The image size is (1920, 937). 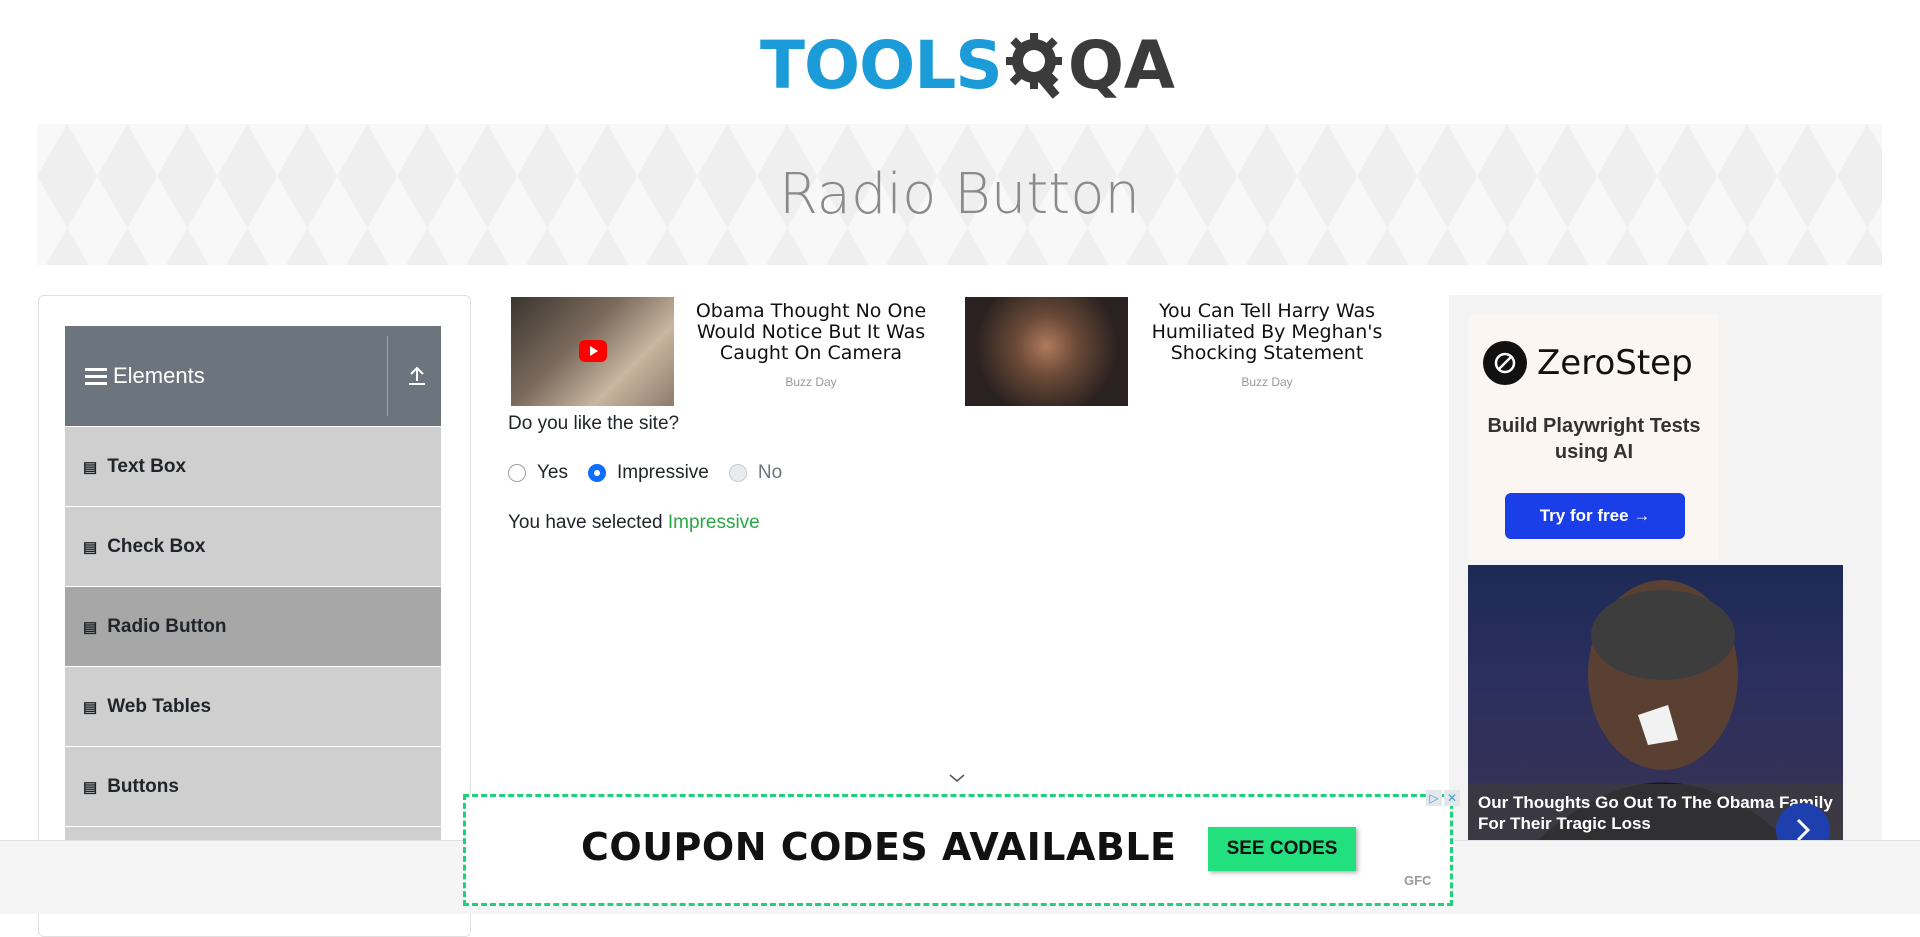 I want to click on group-title: Elements, so click(x=159, y=375).